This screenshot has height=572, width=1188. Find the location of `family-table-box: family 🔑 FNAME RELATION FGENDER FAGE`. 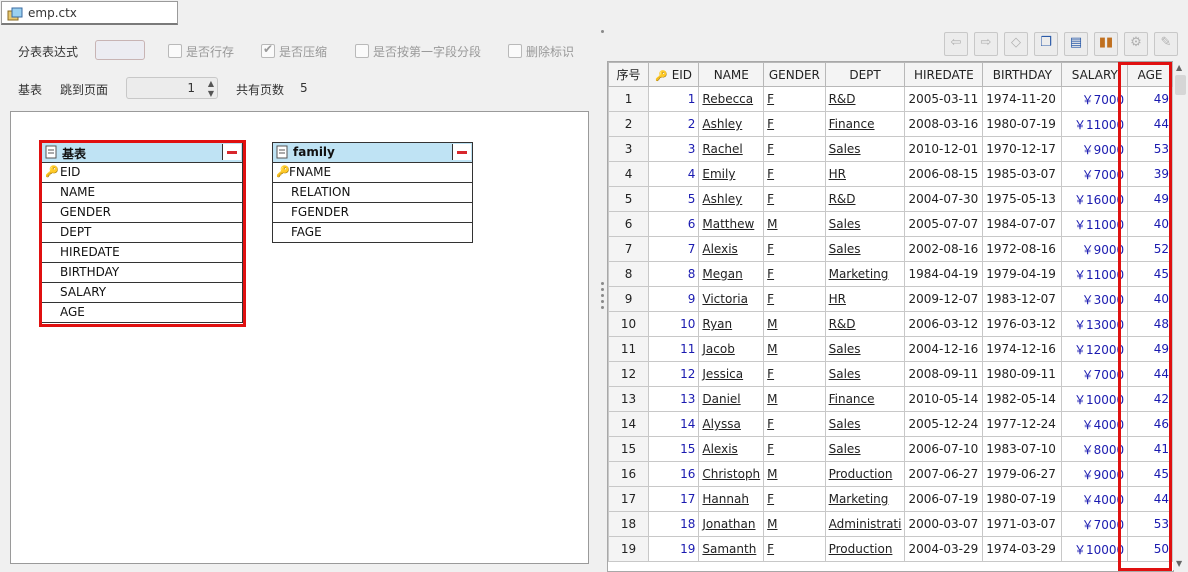

family-table-box: family 🔑 FNAME RELATION FGENDER FAGE is located at coordinates (372, 192).